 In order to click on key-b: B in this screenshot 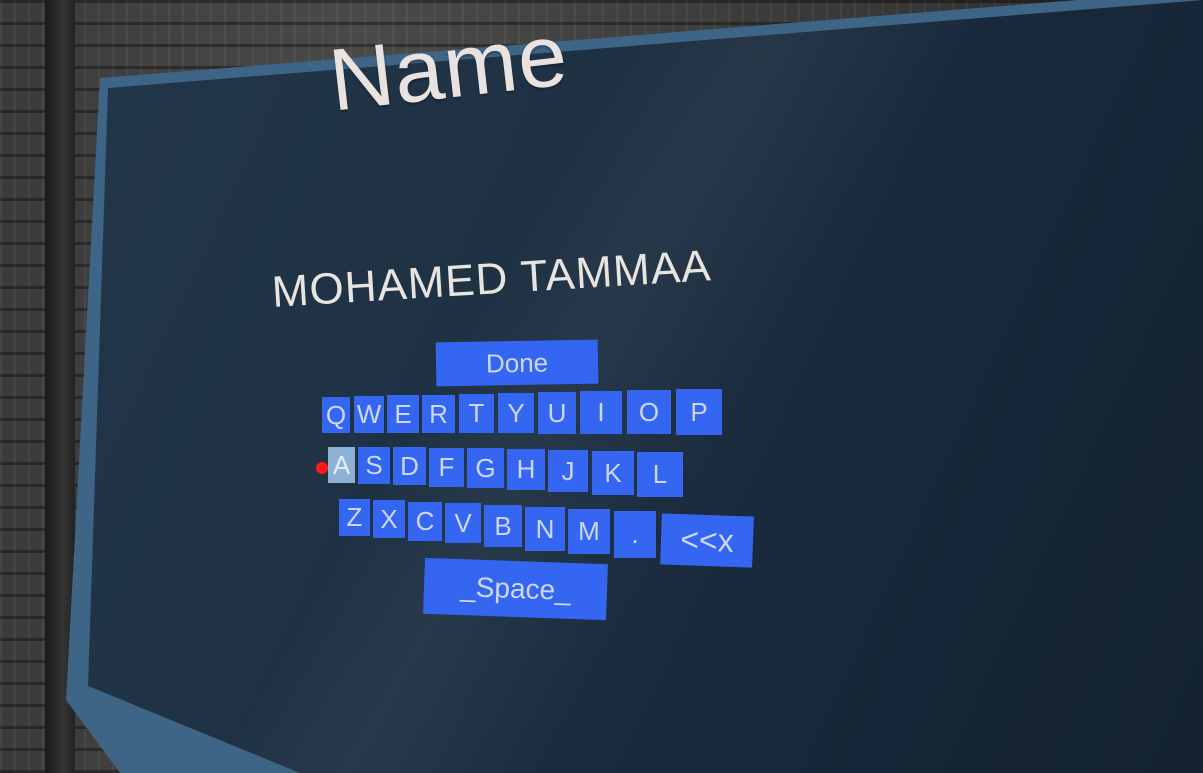, I will do `click(503, 526)`.